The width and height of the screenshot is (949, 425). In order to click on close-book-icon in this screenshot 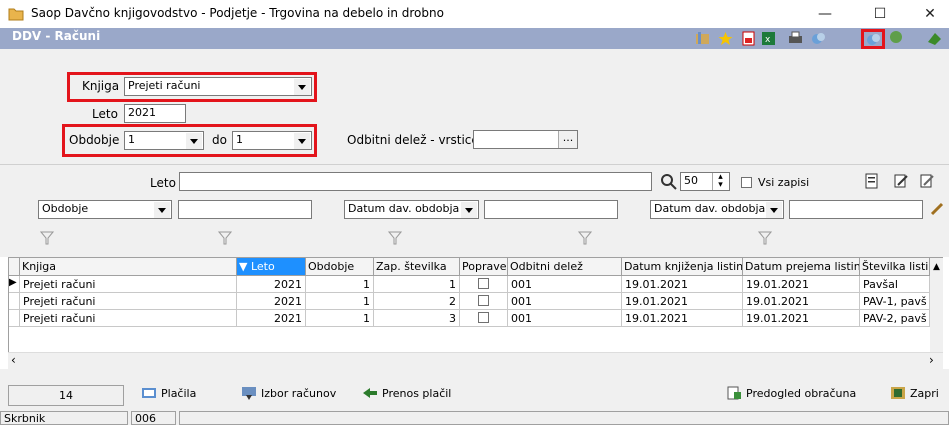, I will do `click(898, 393)`.